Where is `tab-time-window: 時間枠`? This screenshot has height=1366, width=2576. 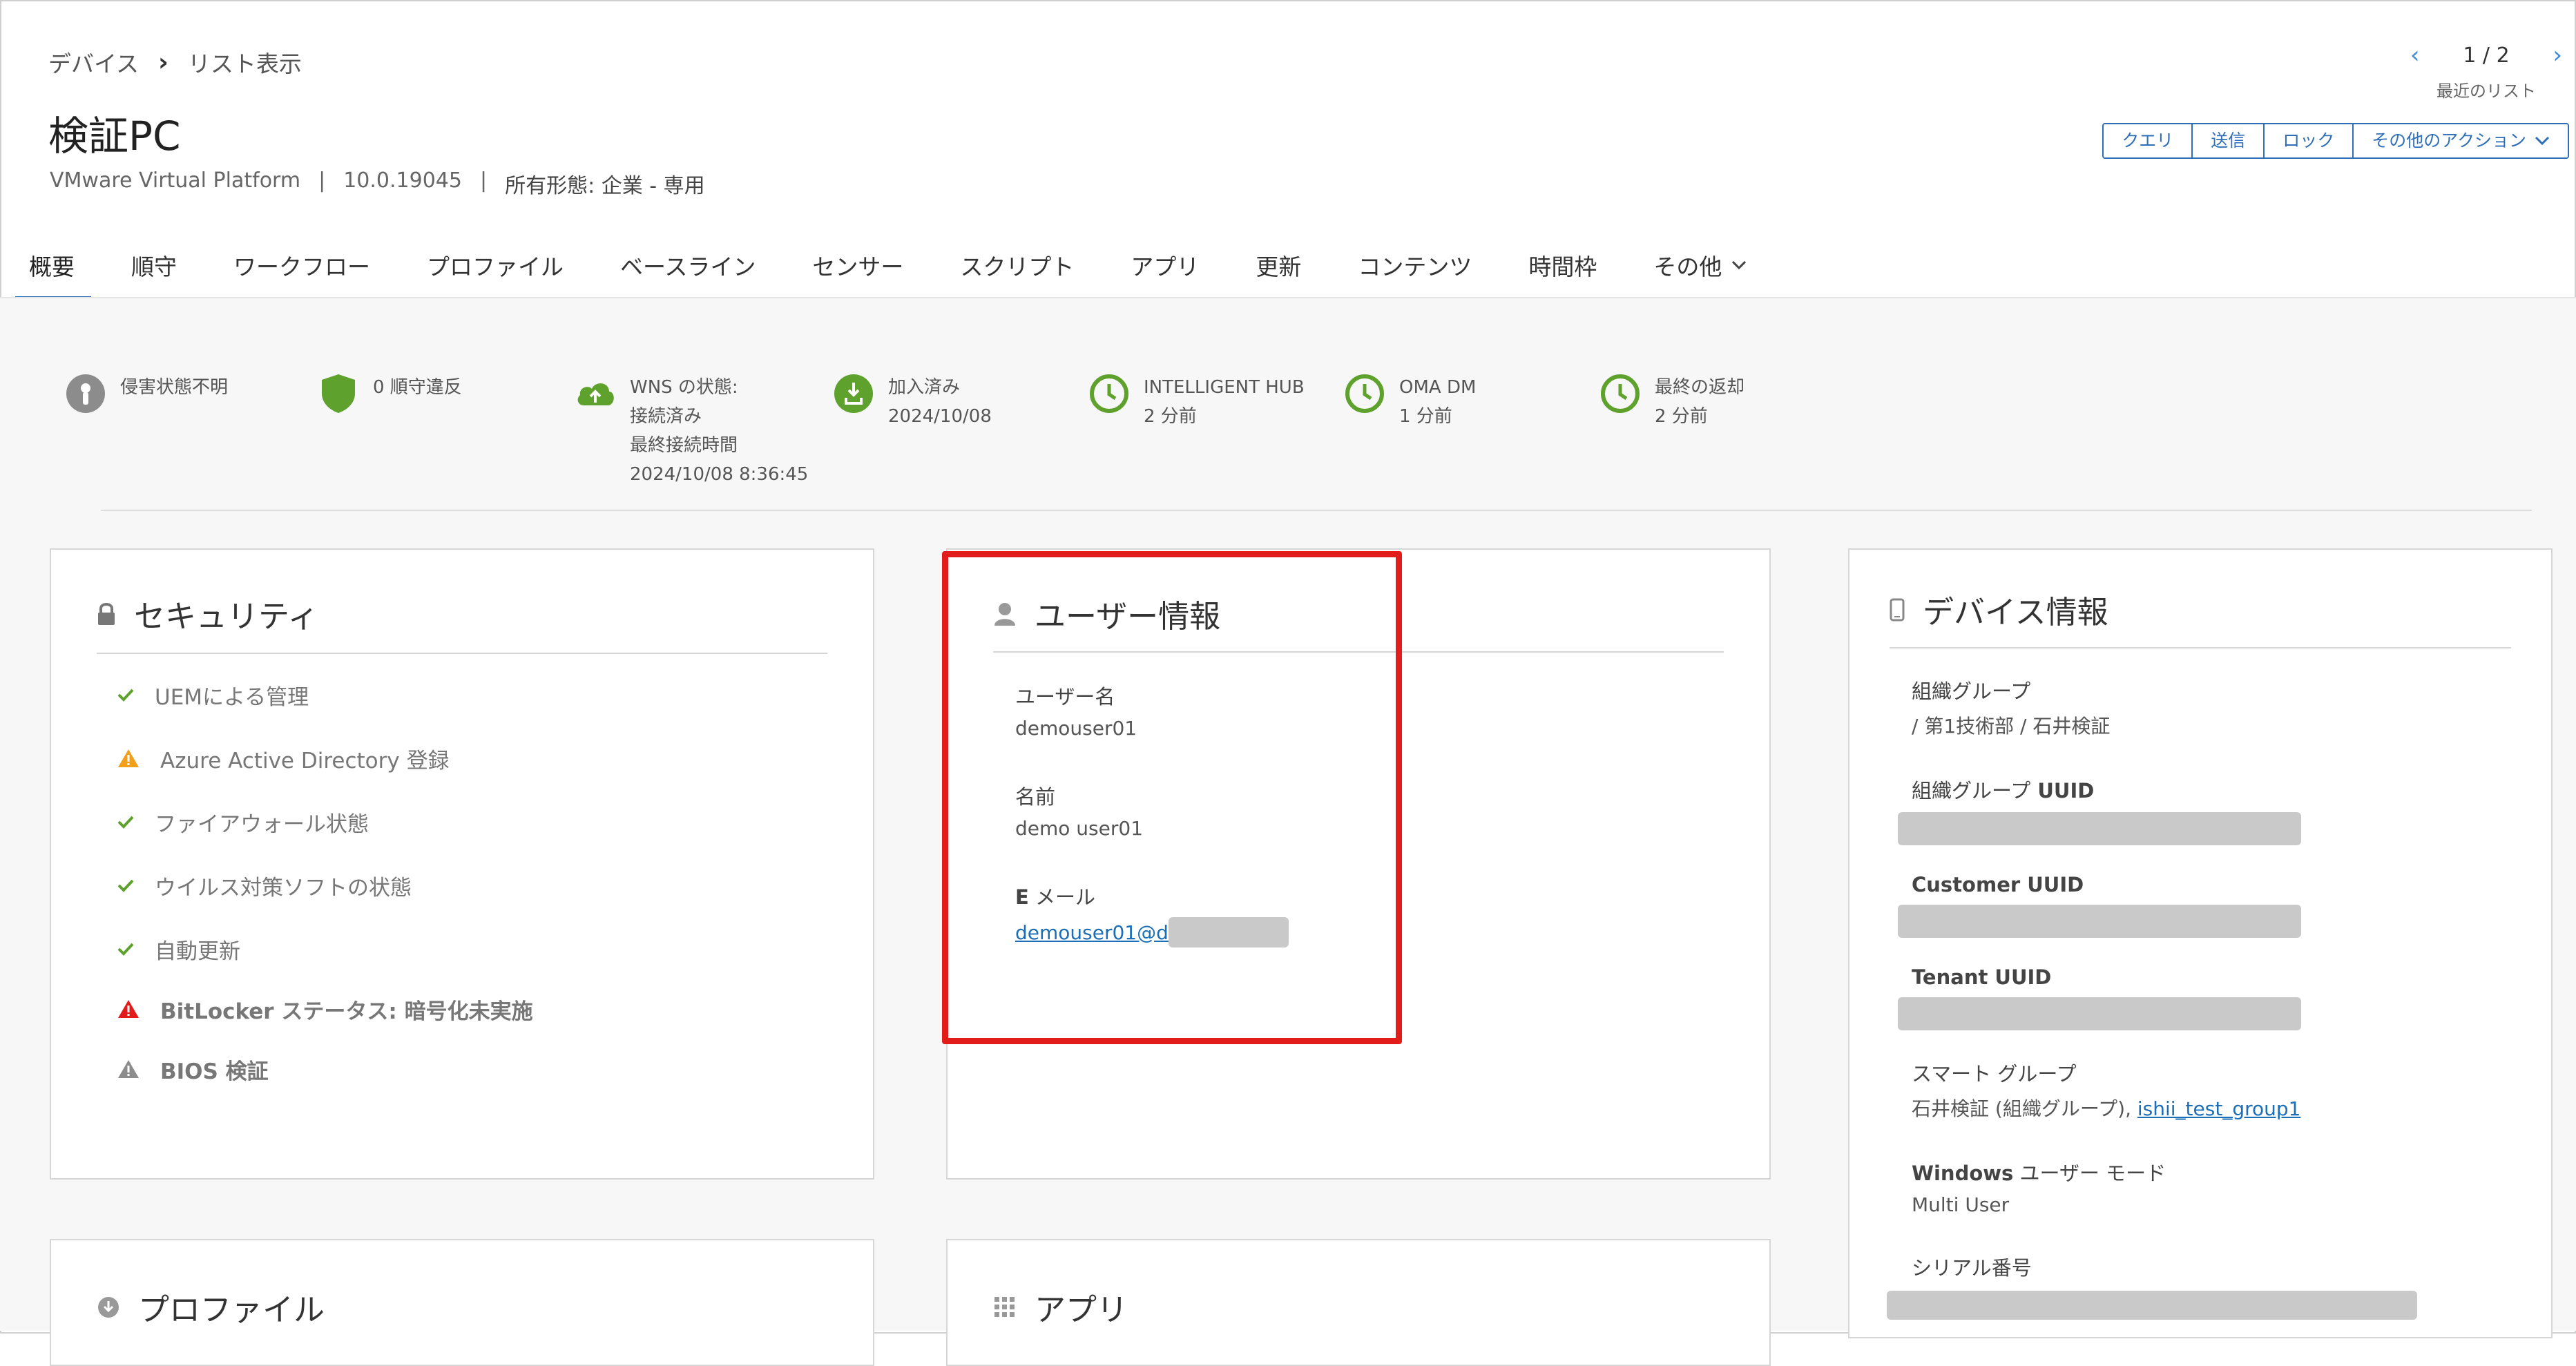 tab-time-window: 時間枠 is located at coordinates (1564, 271).